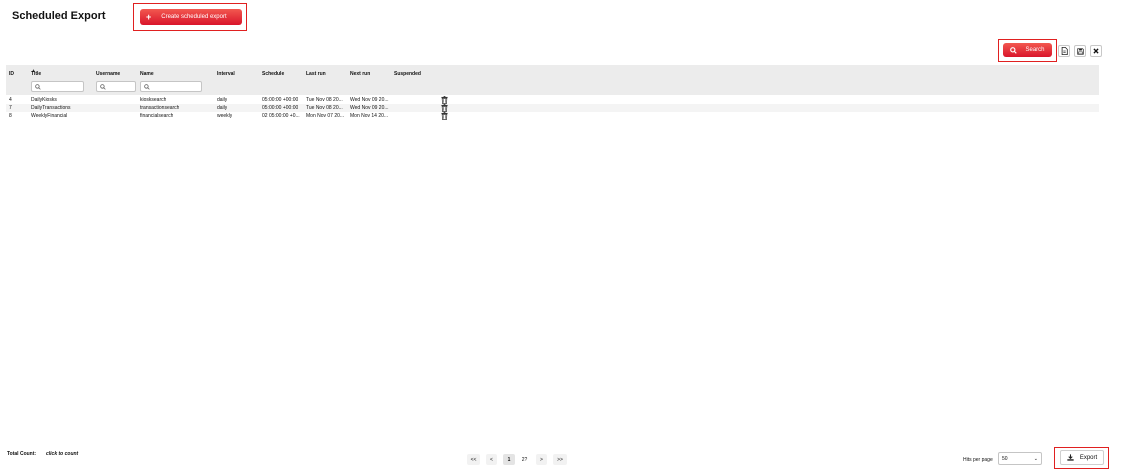 The height and width of the screenshot is (472, 1122). I want to click on chevron-down-icon: ⌄, so click(1035, 459).